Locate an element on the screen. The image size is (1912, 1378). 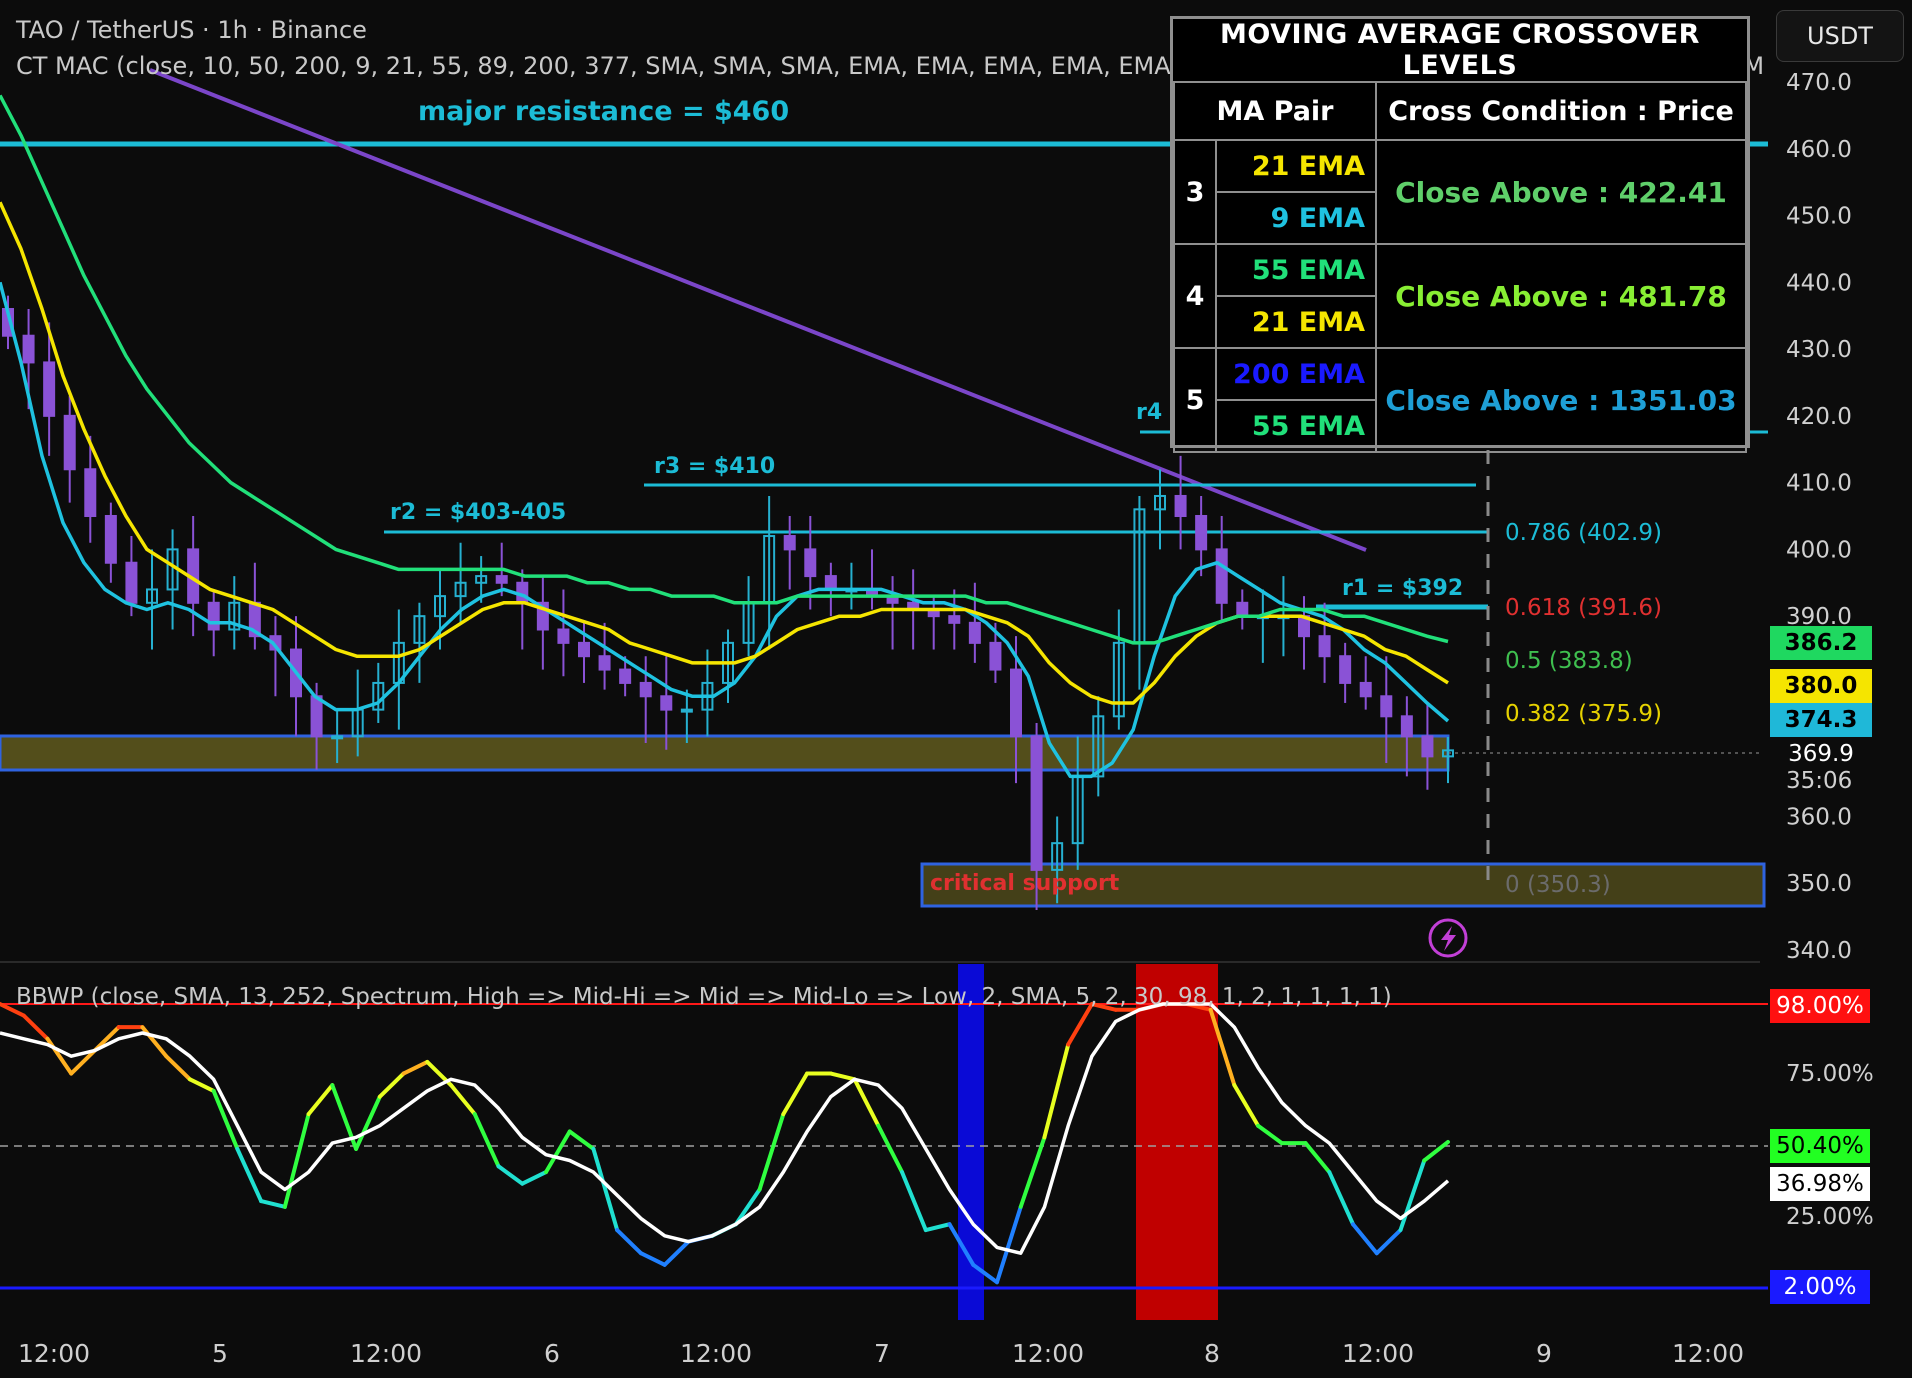
cond-cell: Close Above : 1351.03 is located at coordinates (1561, 400).